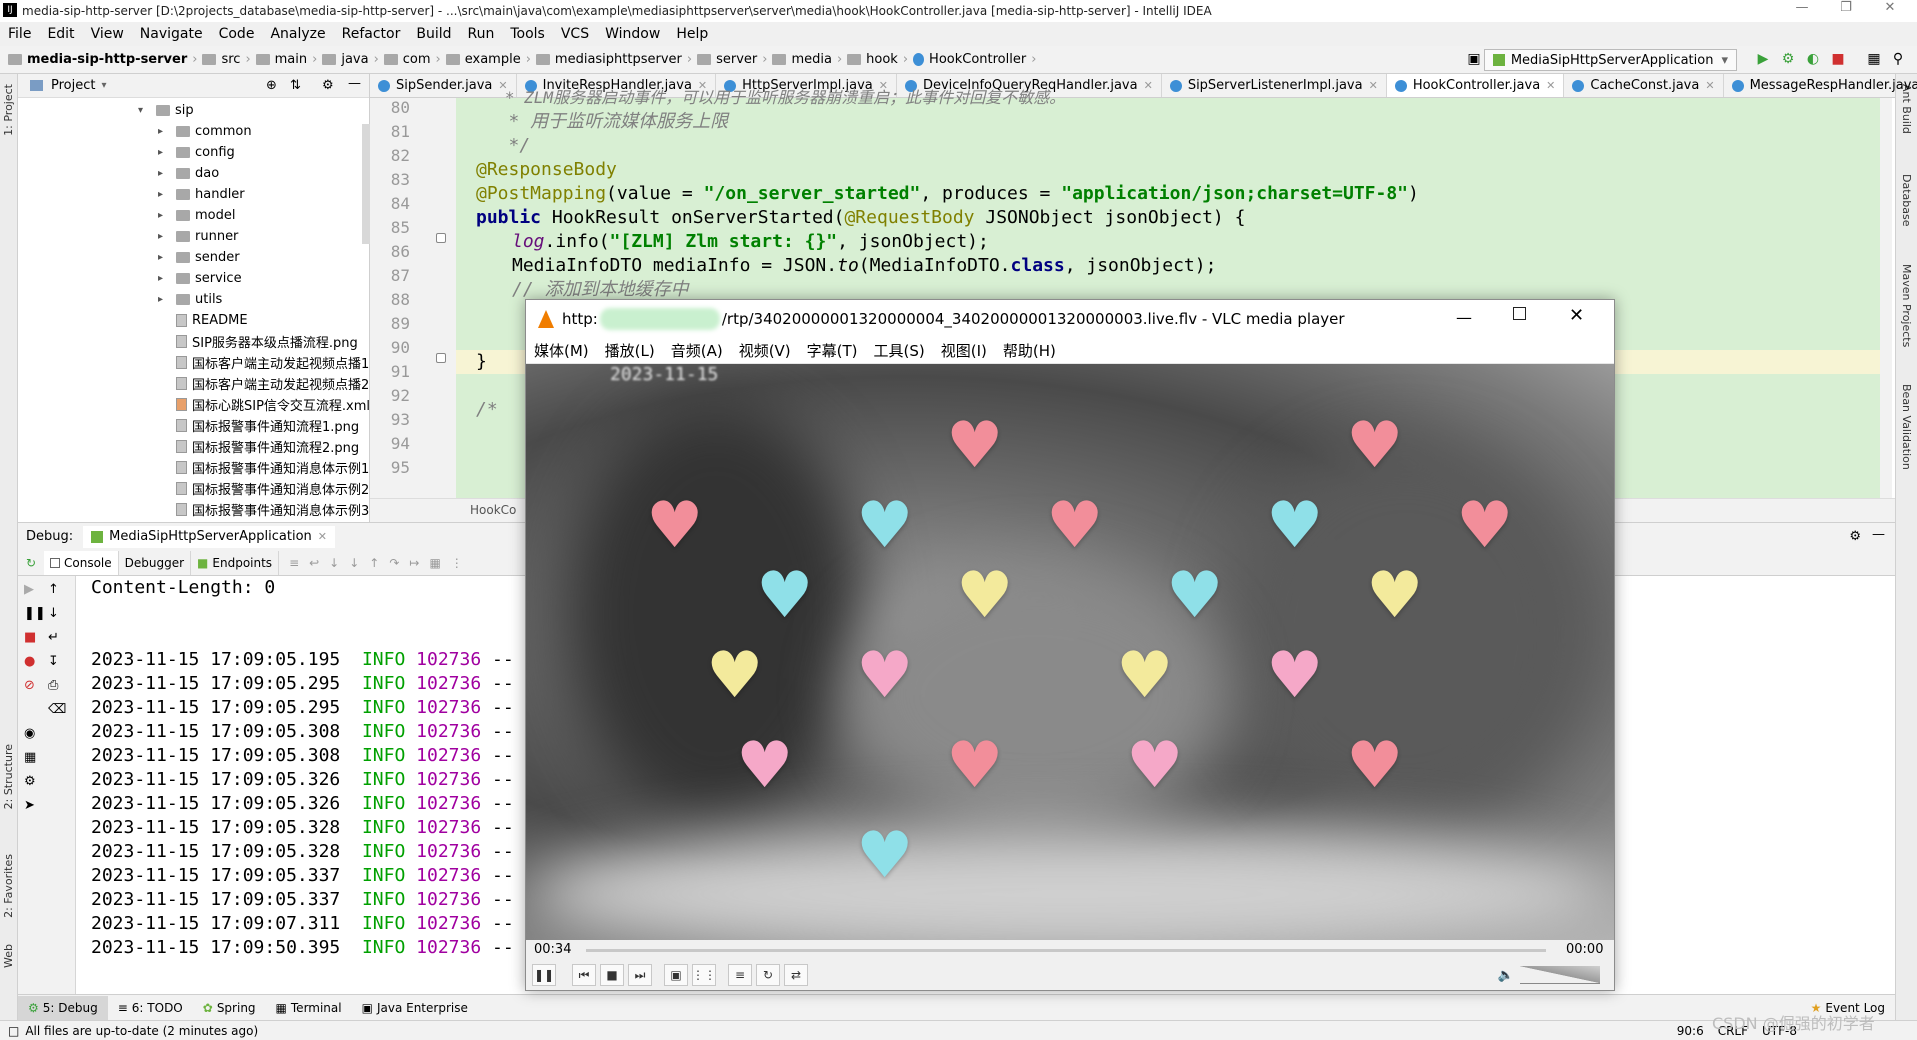  Describe the element at coordinates (1519, 313) in the screenshot. I see `maximize-icon` at that location.